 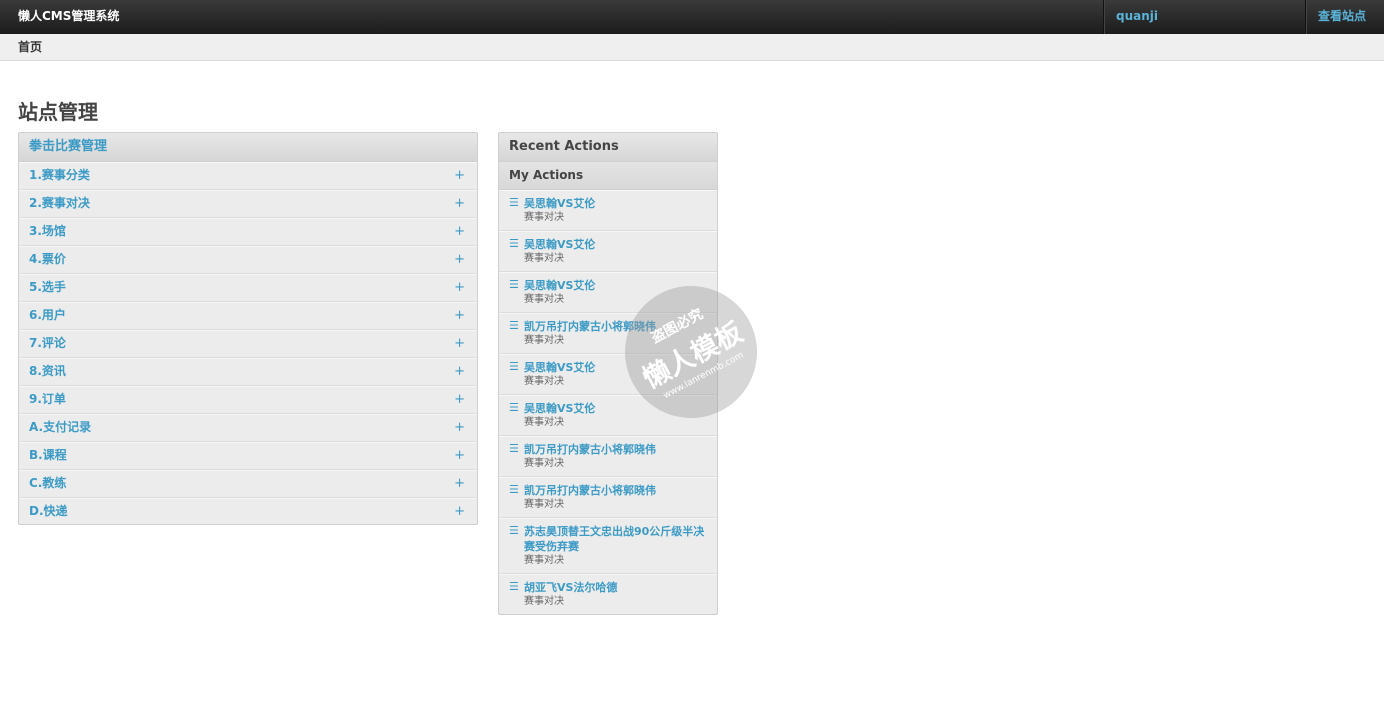 I want to click on model-link: 4.票价, so click(x=47, y=259).